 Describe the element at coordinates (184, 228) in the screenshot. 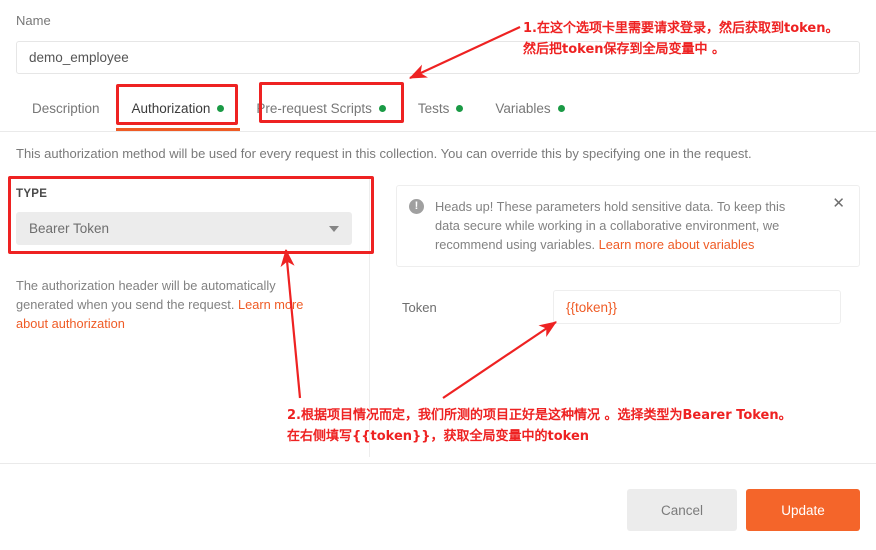

I see `auth-type-select: Bearer Token` at that location.